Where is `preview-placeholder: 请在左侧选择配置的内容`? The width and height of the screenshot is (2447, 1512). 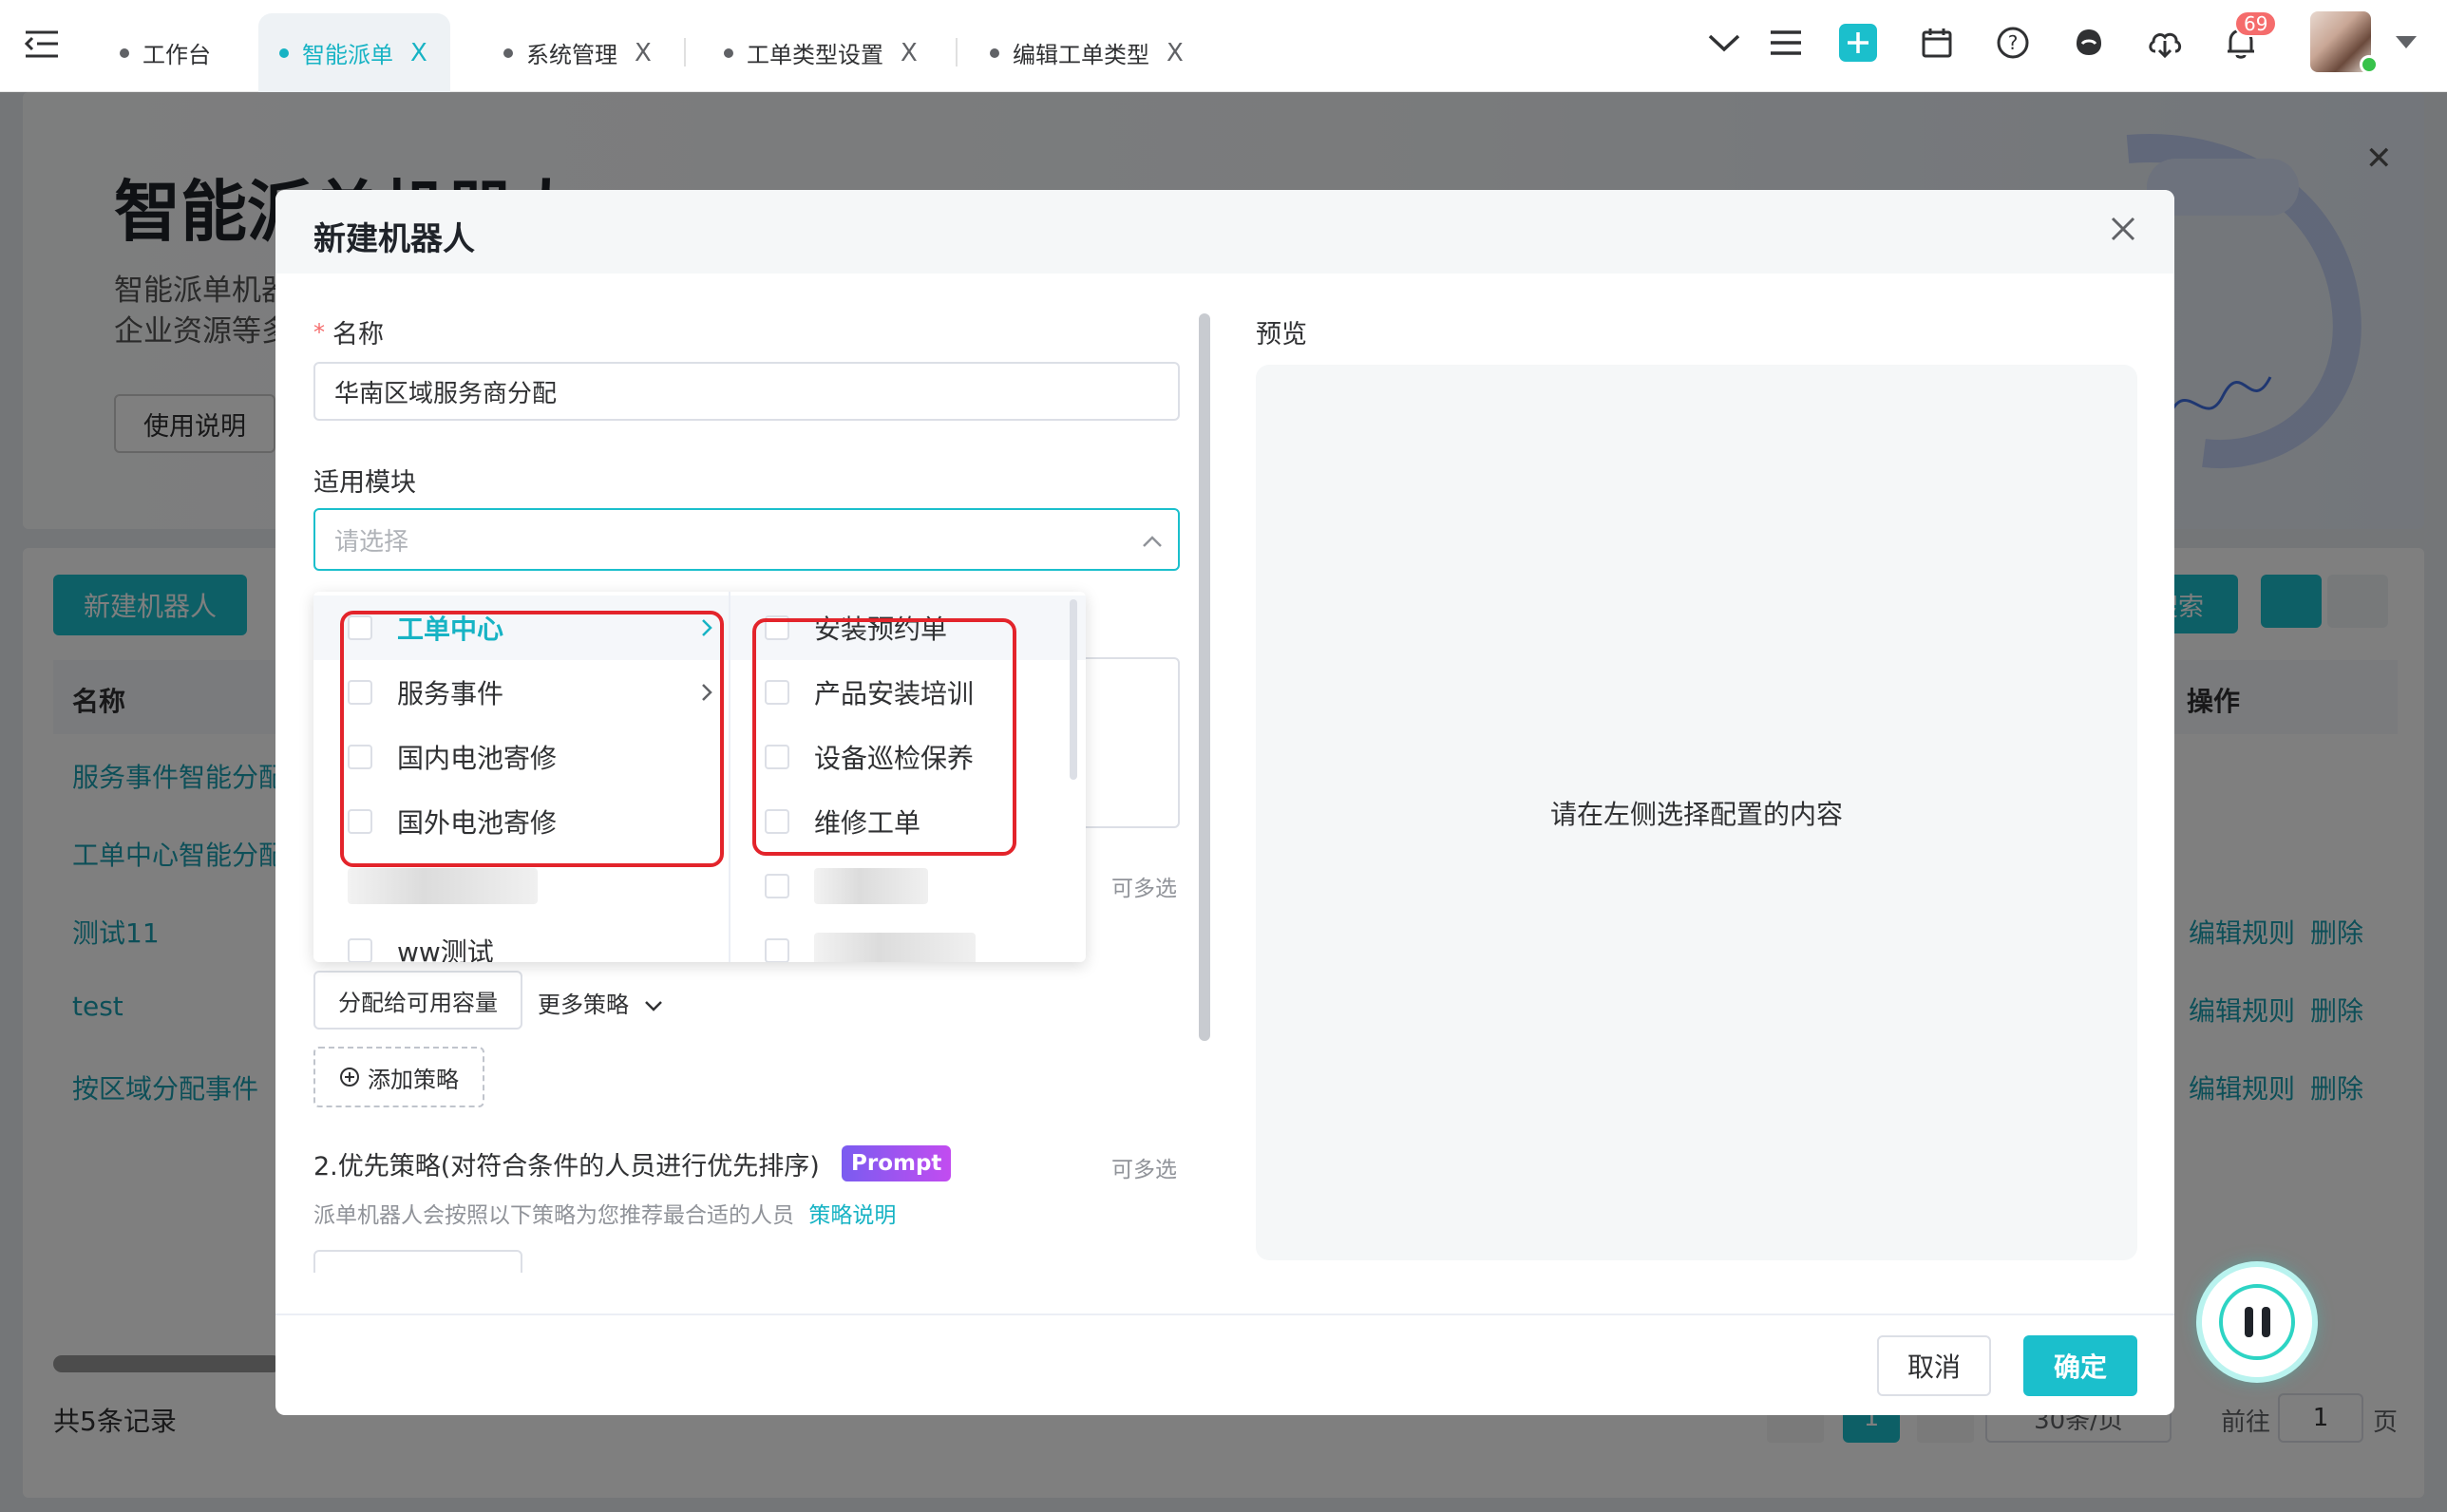 preview-placeholder: 请在左侧选择配置的内容 is located at coordinates (1696, 814).